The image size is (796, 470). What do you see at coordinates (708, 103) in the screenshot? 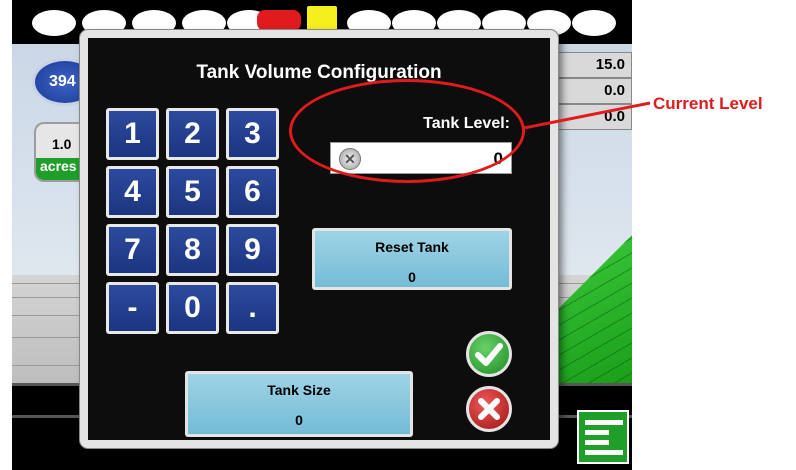
I see `callout-label: Current Level` at bounding box center [708, 103].